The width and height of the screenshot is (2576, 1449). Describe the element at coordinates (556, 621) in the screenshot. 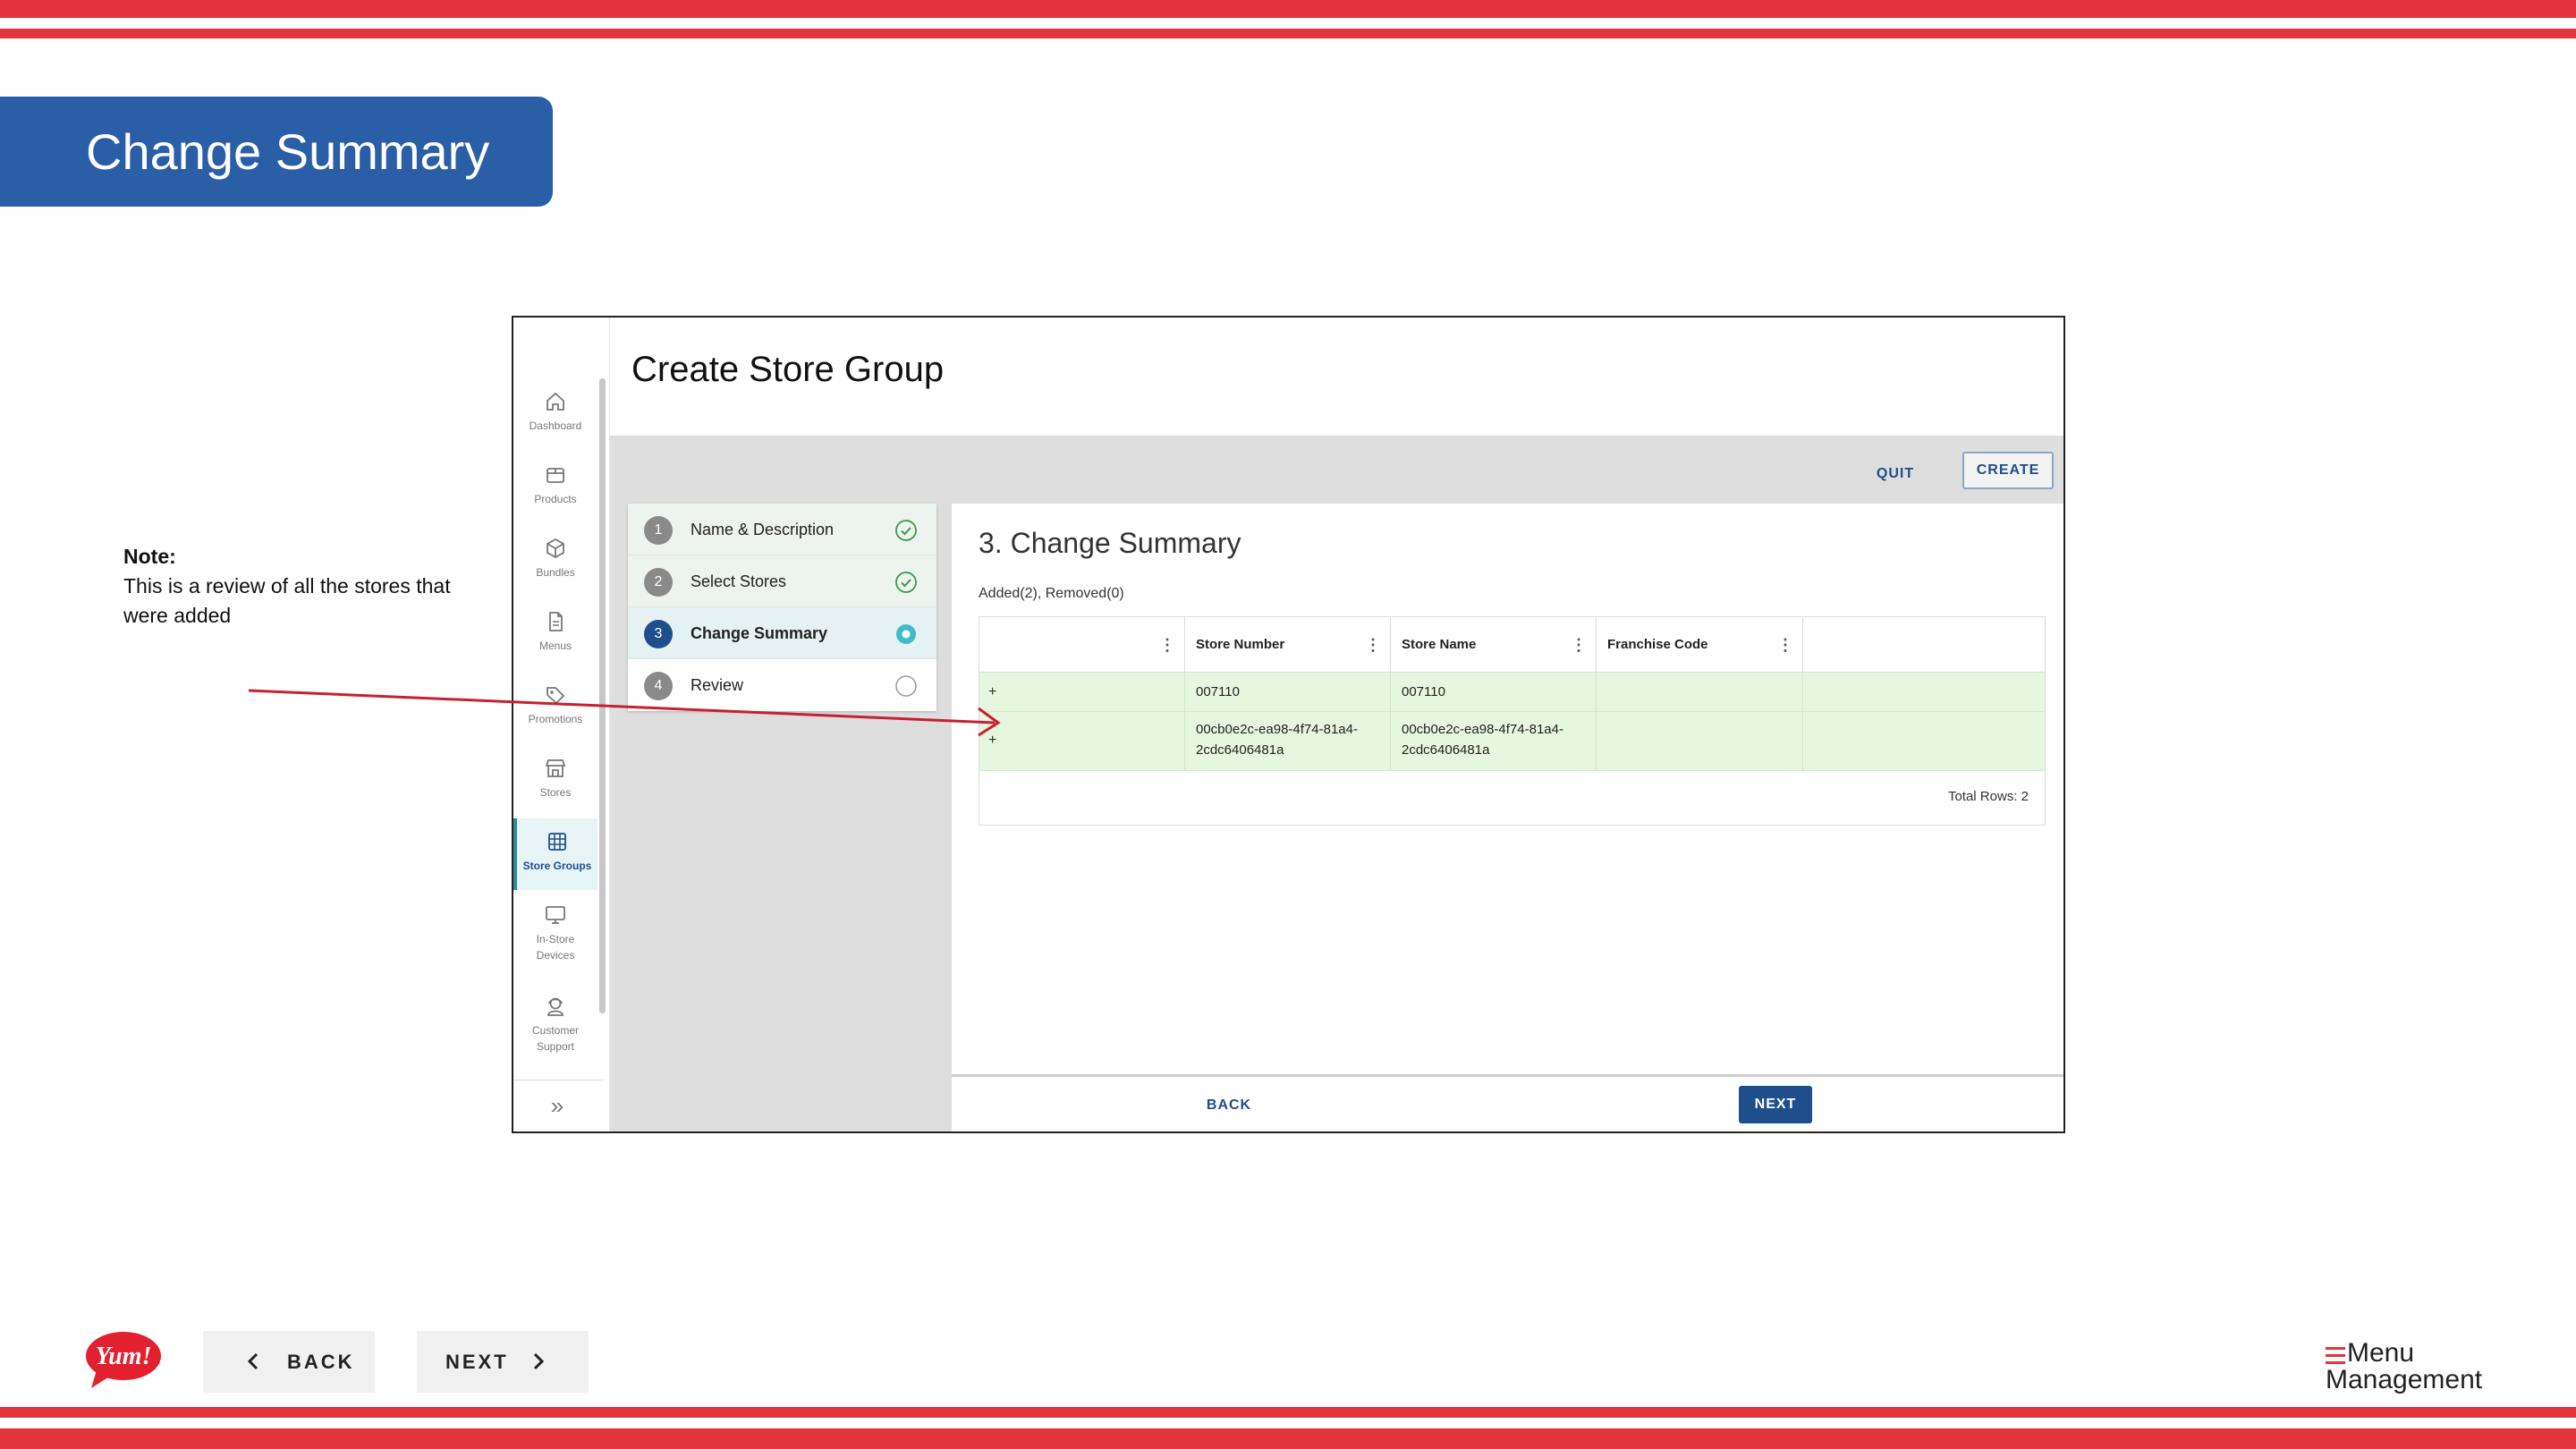

I see `document-icon` at that location.